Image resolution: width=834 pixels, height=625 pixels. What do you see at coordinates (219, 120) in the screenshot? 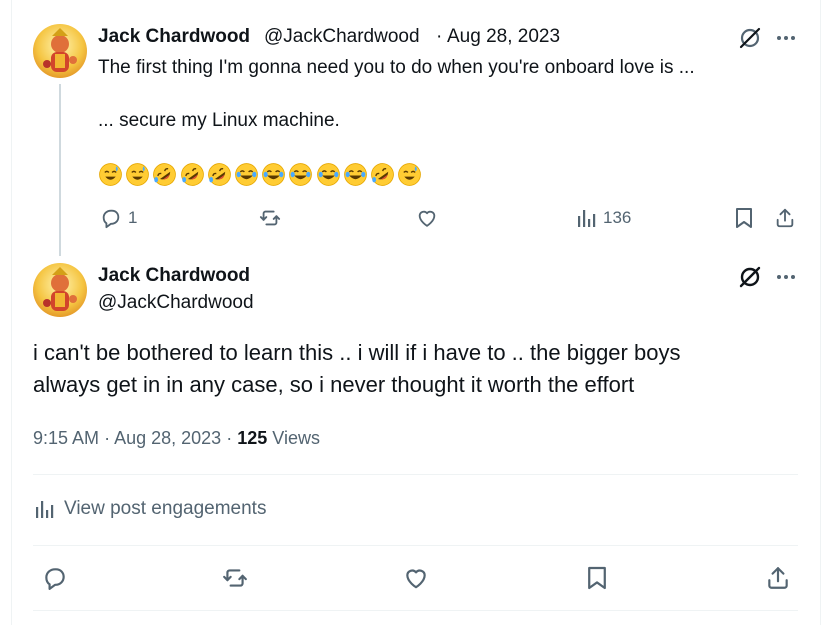
I see `tweet-text-line: ... secure my Linux machine.` at bounding box center [219, 120].